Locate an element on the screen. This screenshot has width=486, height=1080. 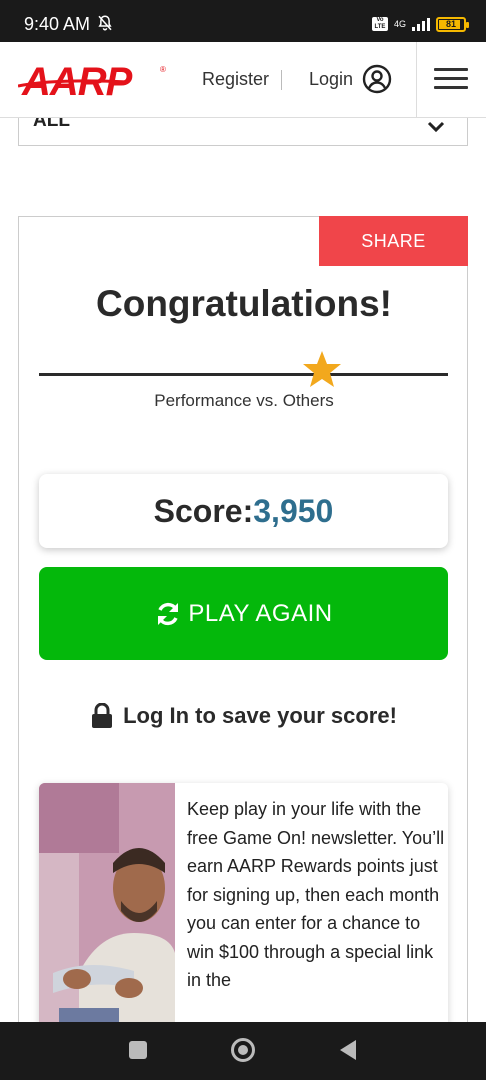
battery-icon: 81 is located at coordinates (452, 24).